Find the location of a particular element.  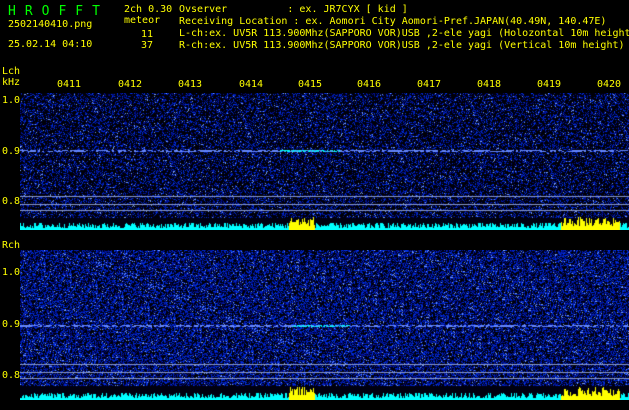

filename: 2502140410.png is located at coordinates (50, 24).